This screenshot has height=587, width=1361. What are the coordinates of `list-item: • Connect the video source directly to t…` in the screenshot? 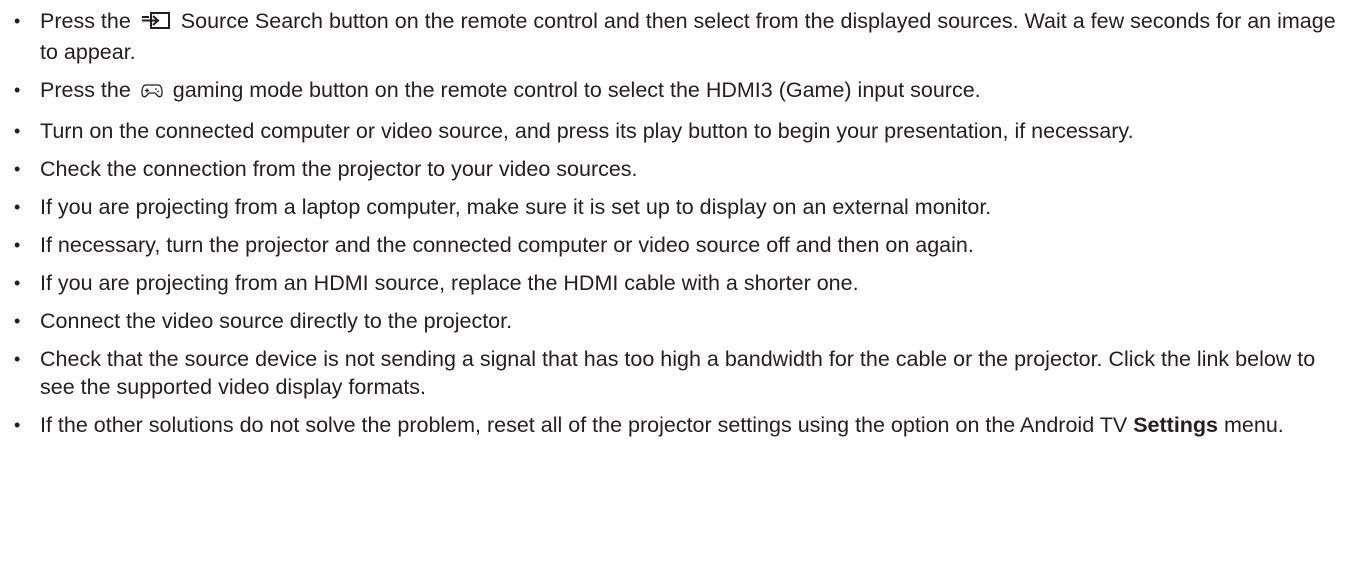 It's located at (680, 321).